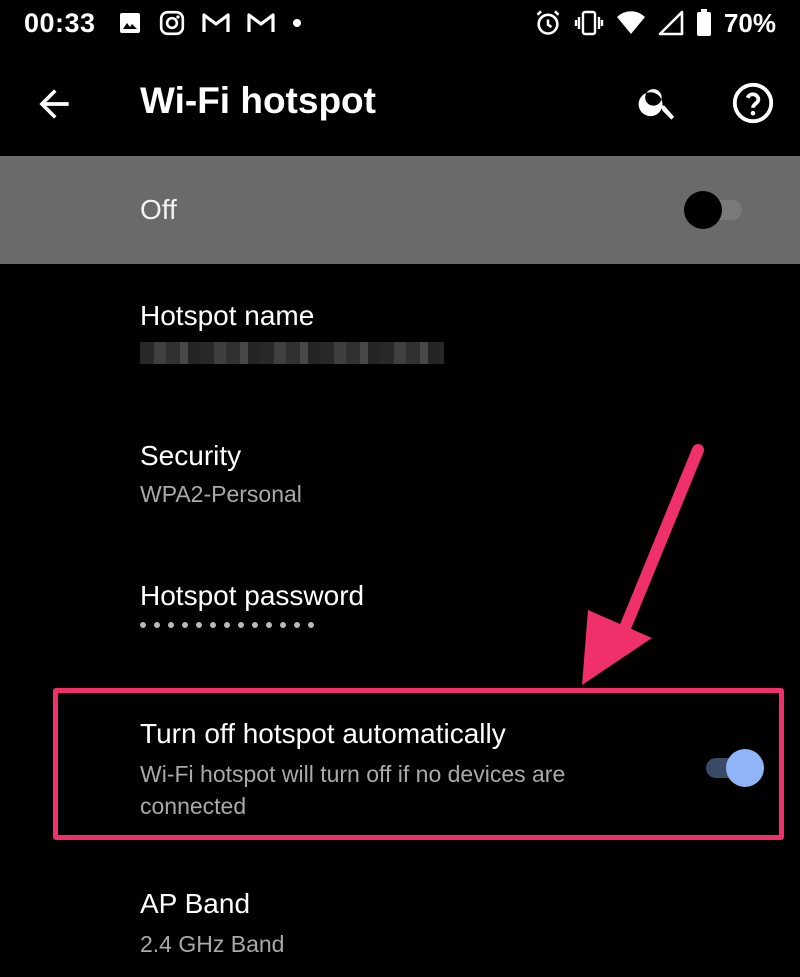 This screenshot has width=800, height=977. I want to click on master-switch-label: Off, so click(158, 209).